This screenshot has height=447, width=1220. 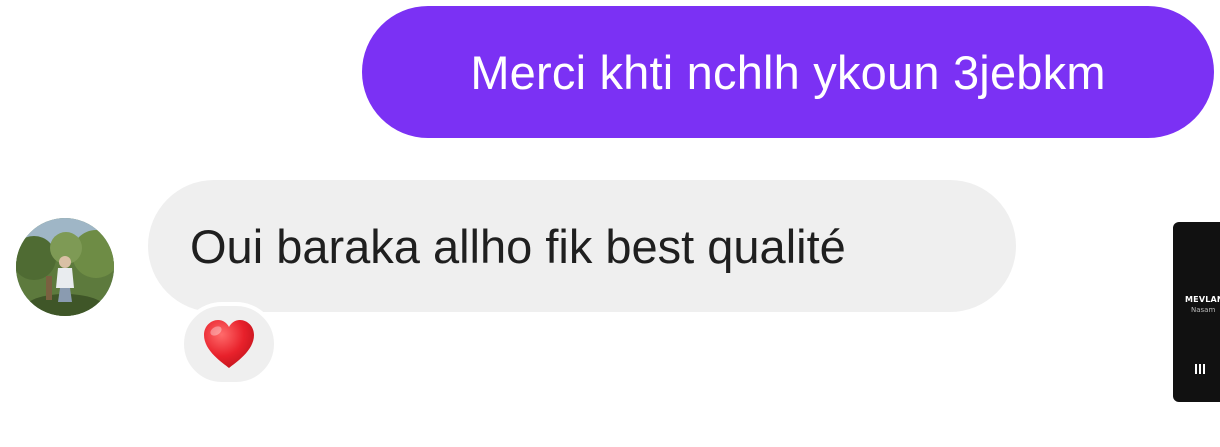 I want to click on heart-icon, so click(x=229, y=344).